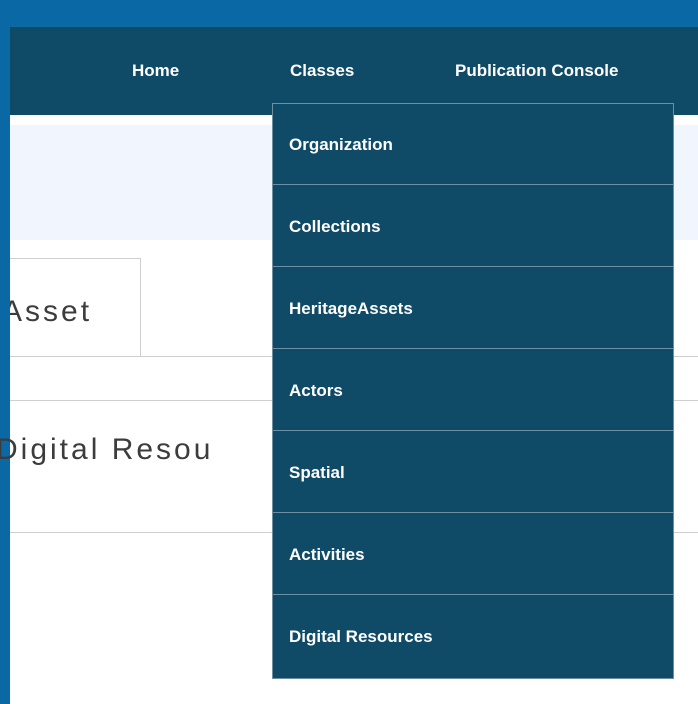 This screenshot has height=704, width=698. I want to click on navbar: Home Classes Publication Console, so click(354, 71).